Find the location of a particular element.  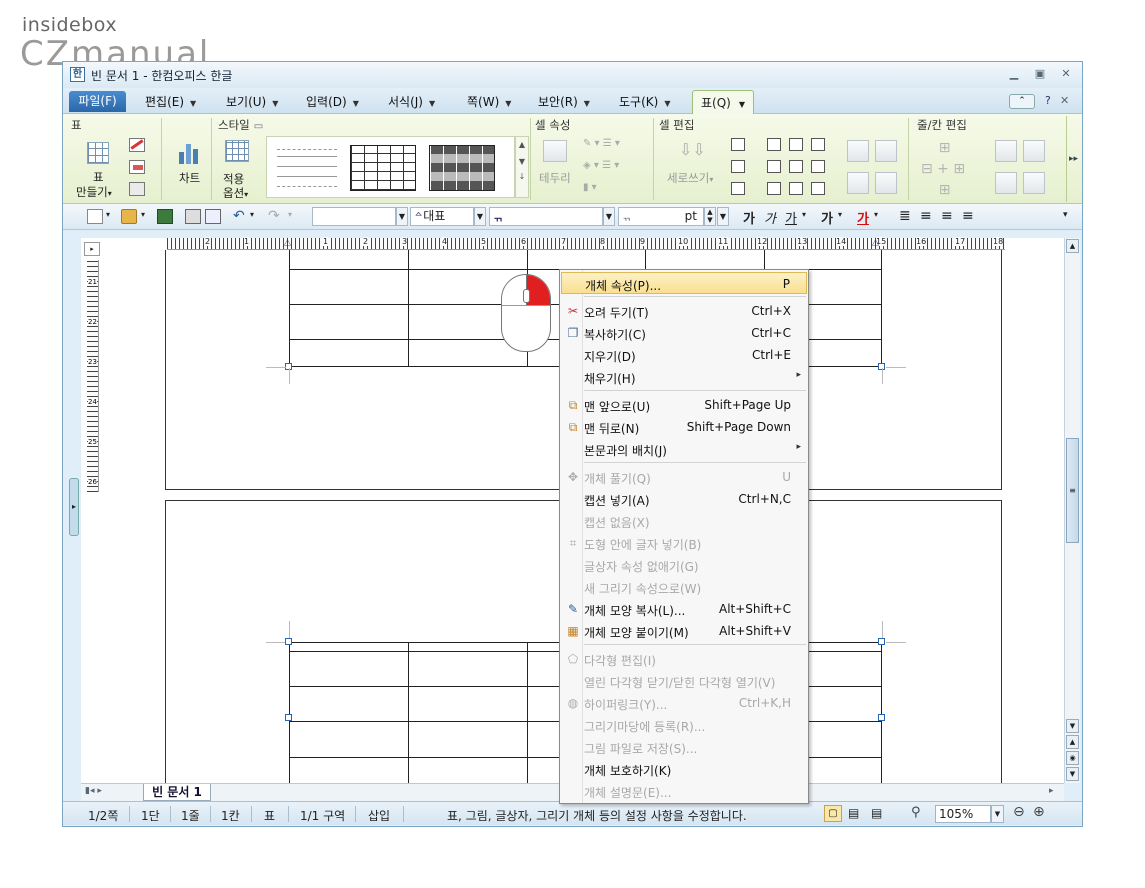

scroll-thumb: ≡ is located at coordinates (1072, 490).